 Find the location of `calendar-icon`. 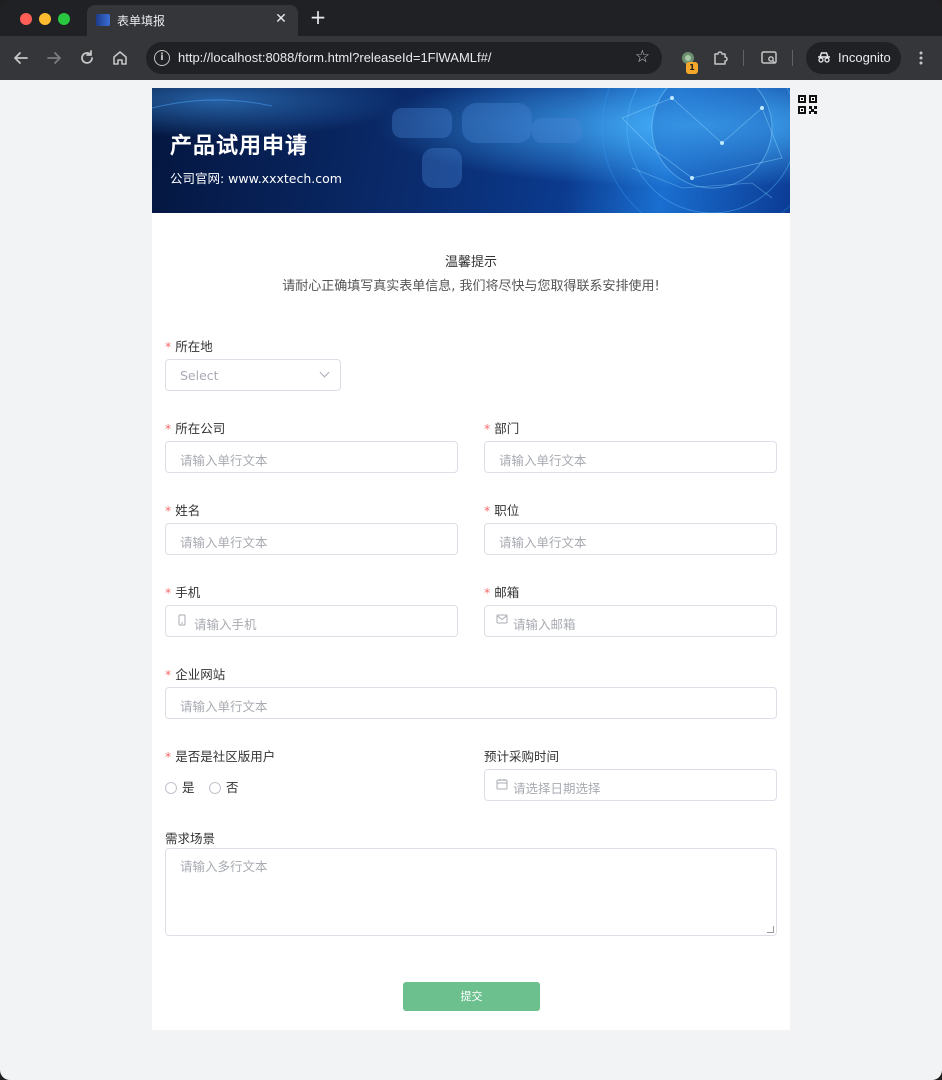

calendar-icon is located at coordinates (502, 785).